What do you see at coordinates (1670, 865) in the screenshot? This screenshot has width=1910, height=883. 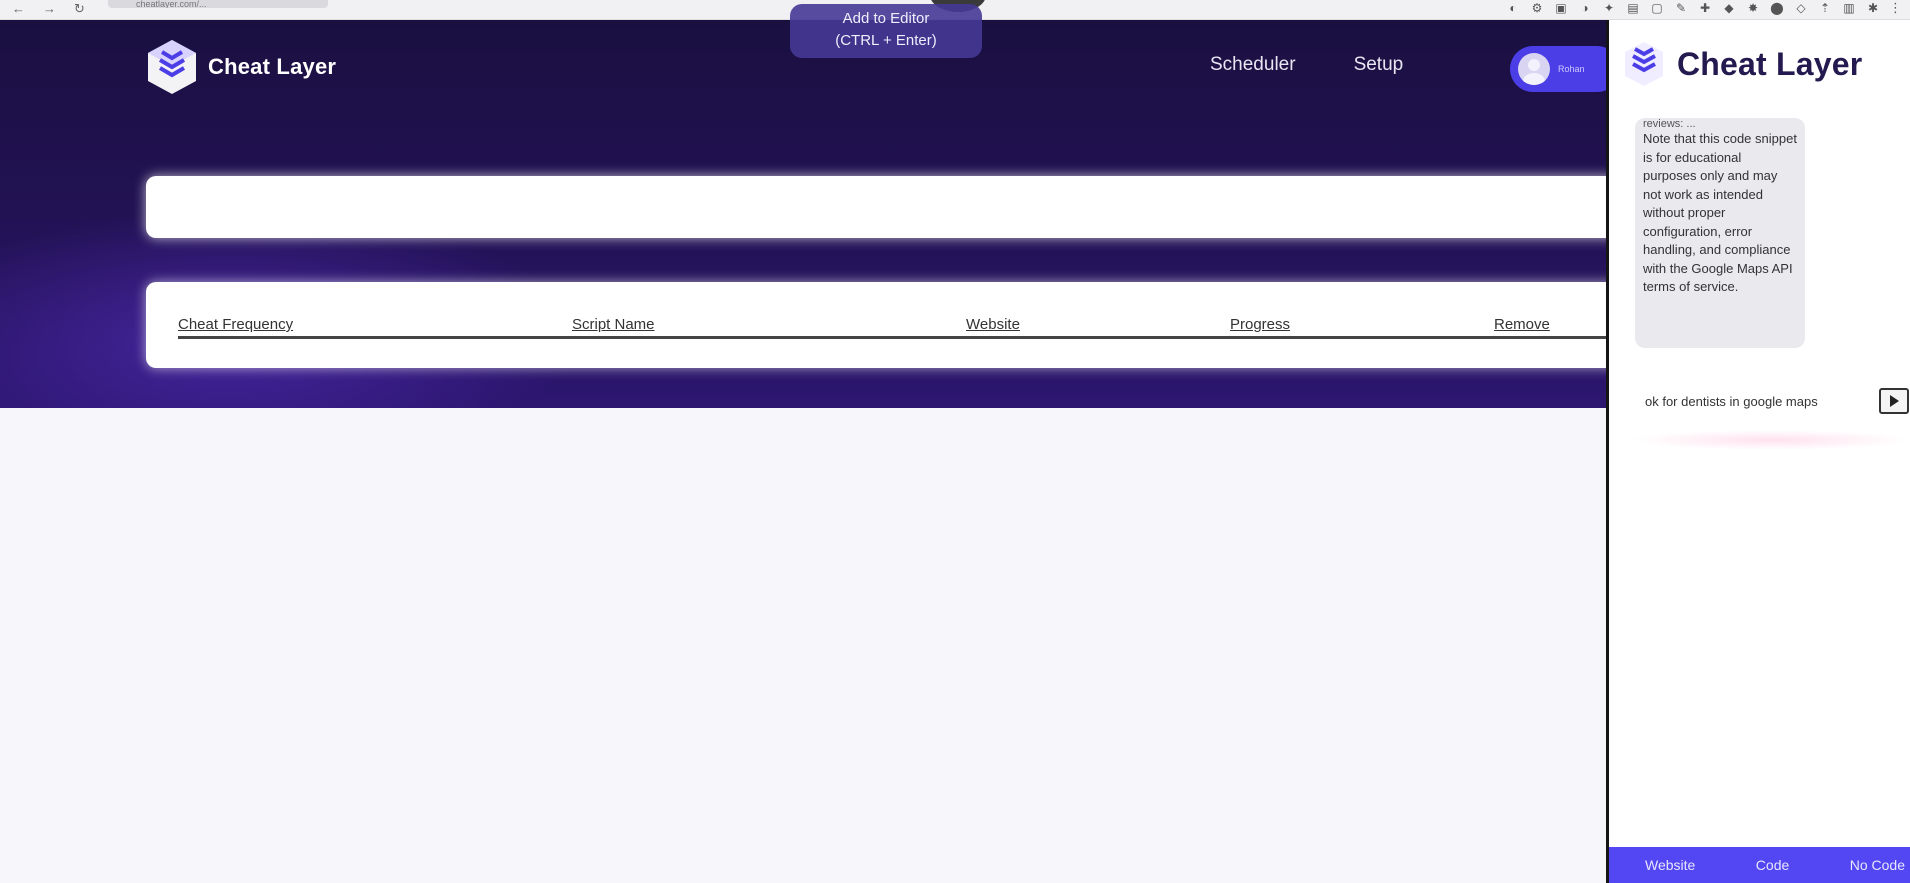 I see `tab-website: Website` at bounding box center [1670, 865].